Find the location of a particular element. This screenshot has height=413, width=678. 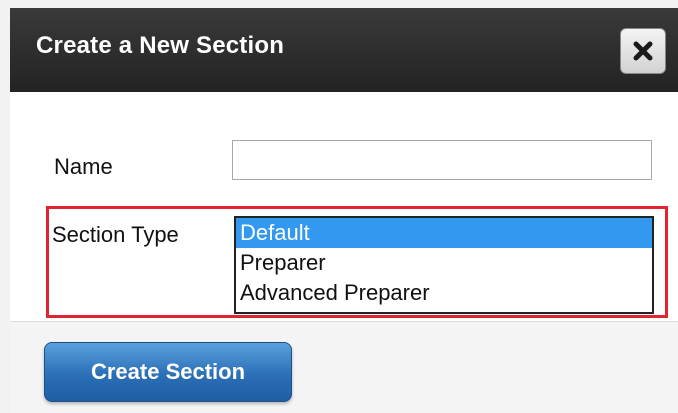

close-button is located at coordinates (643, 51).